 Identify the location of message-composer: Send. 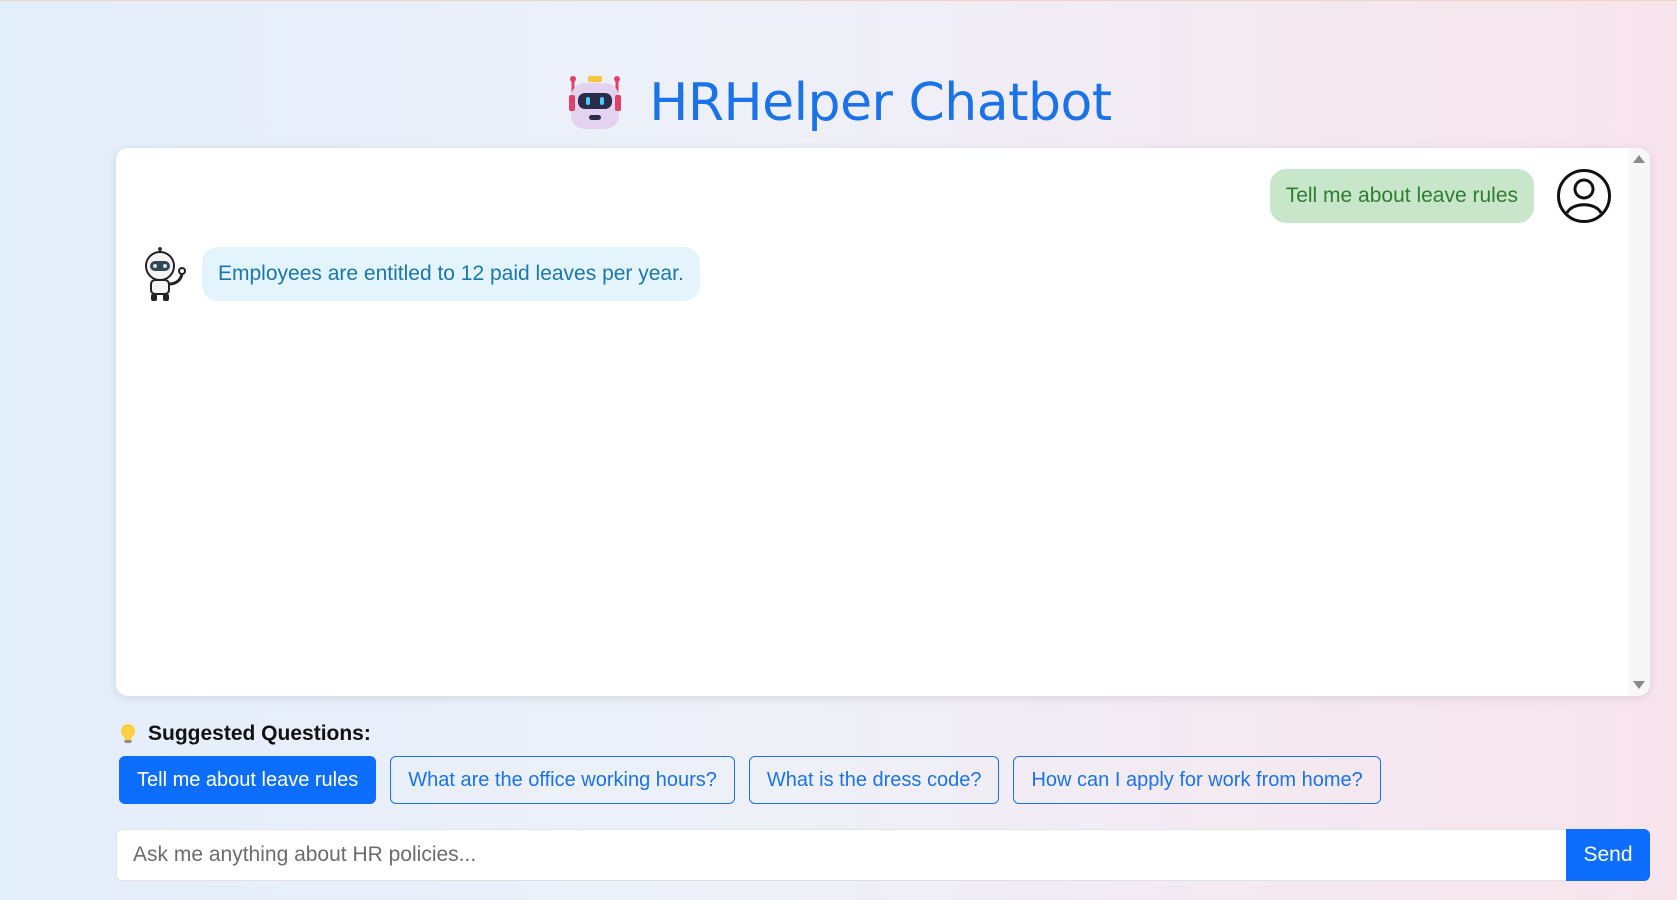
(883, 855).